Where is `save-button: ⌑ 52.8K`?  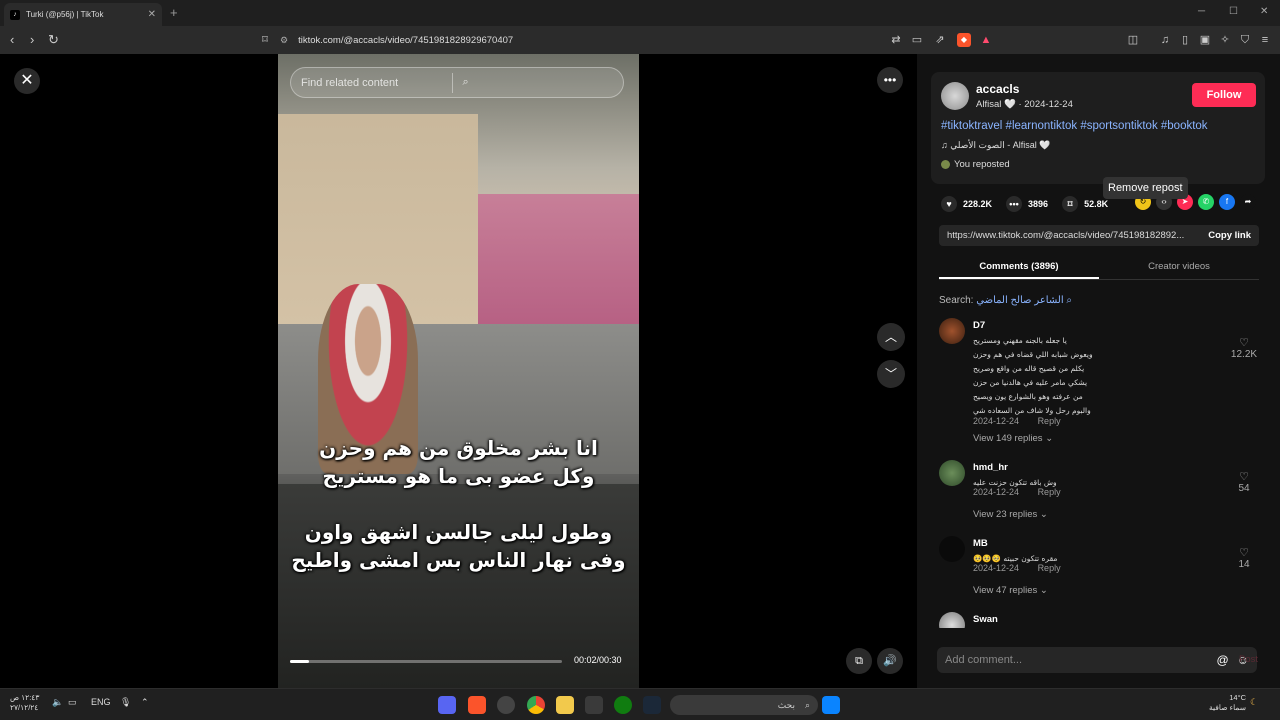 save-button: ⌑ 52.8K is located at coordinates (1085, 204).